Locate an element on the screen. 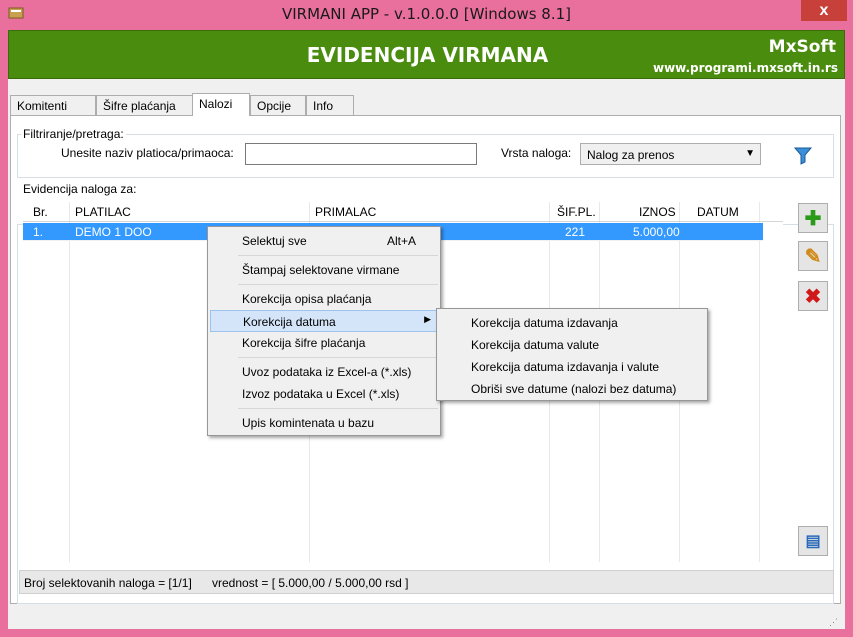  window-title: VIRMANI APP - v.1.0.0.0 [Windows 8.1] is located at coordinates (426, 14).